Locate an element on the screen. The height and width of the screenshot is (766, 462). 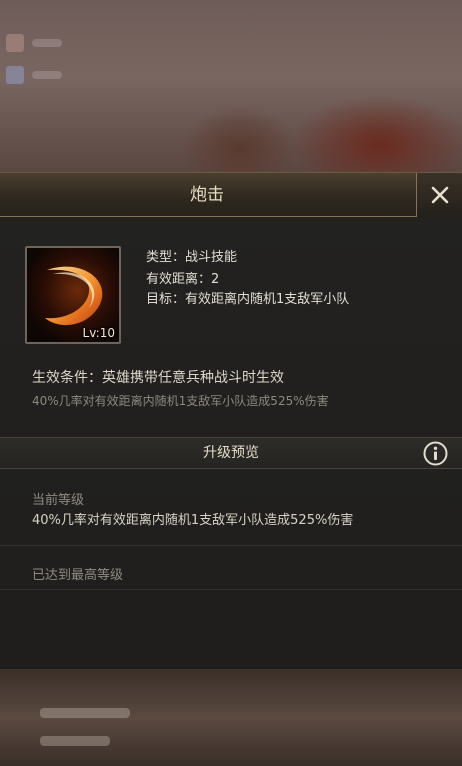
info-icon is located at coordinates (435, 453).